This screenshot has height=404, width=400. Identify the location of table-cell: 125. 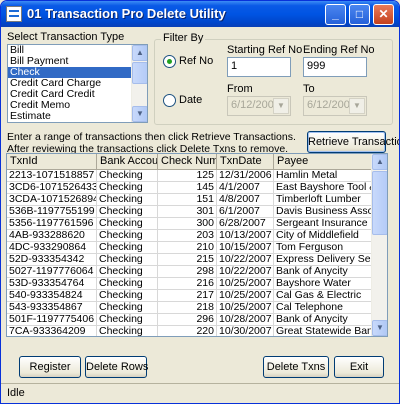
(187, 176).